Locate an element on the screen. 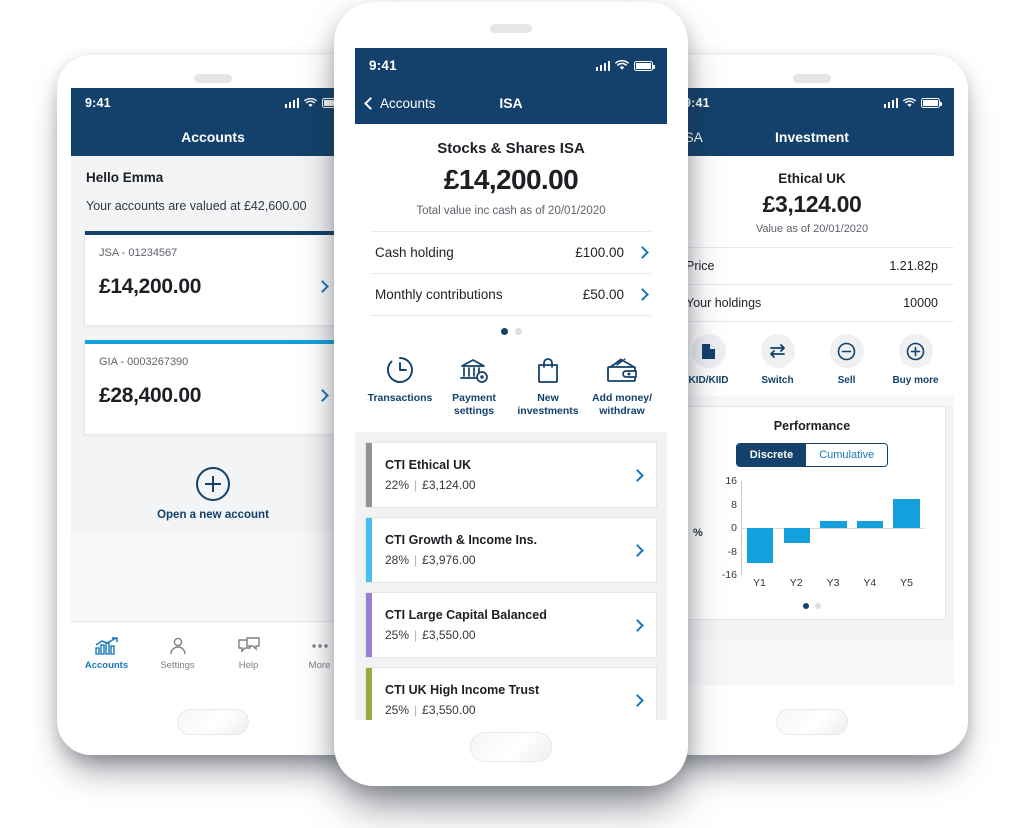 The image size is (1024, 828). account-amount: £14,200.00 is located at coordinates (150, 286).